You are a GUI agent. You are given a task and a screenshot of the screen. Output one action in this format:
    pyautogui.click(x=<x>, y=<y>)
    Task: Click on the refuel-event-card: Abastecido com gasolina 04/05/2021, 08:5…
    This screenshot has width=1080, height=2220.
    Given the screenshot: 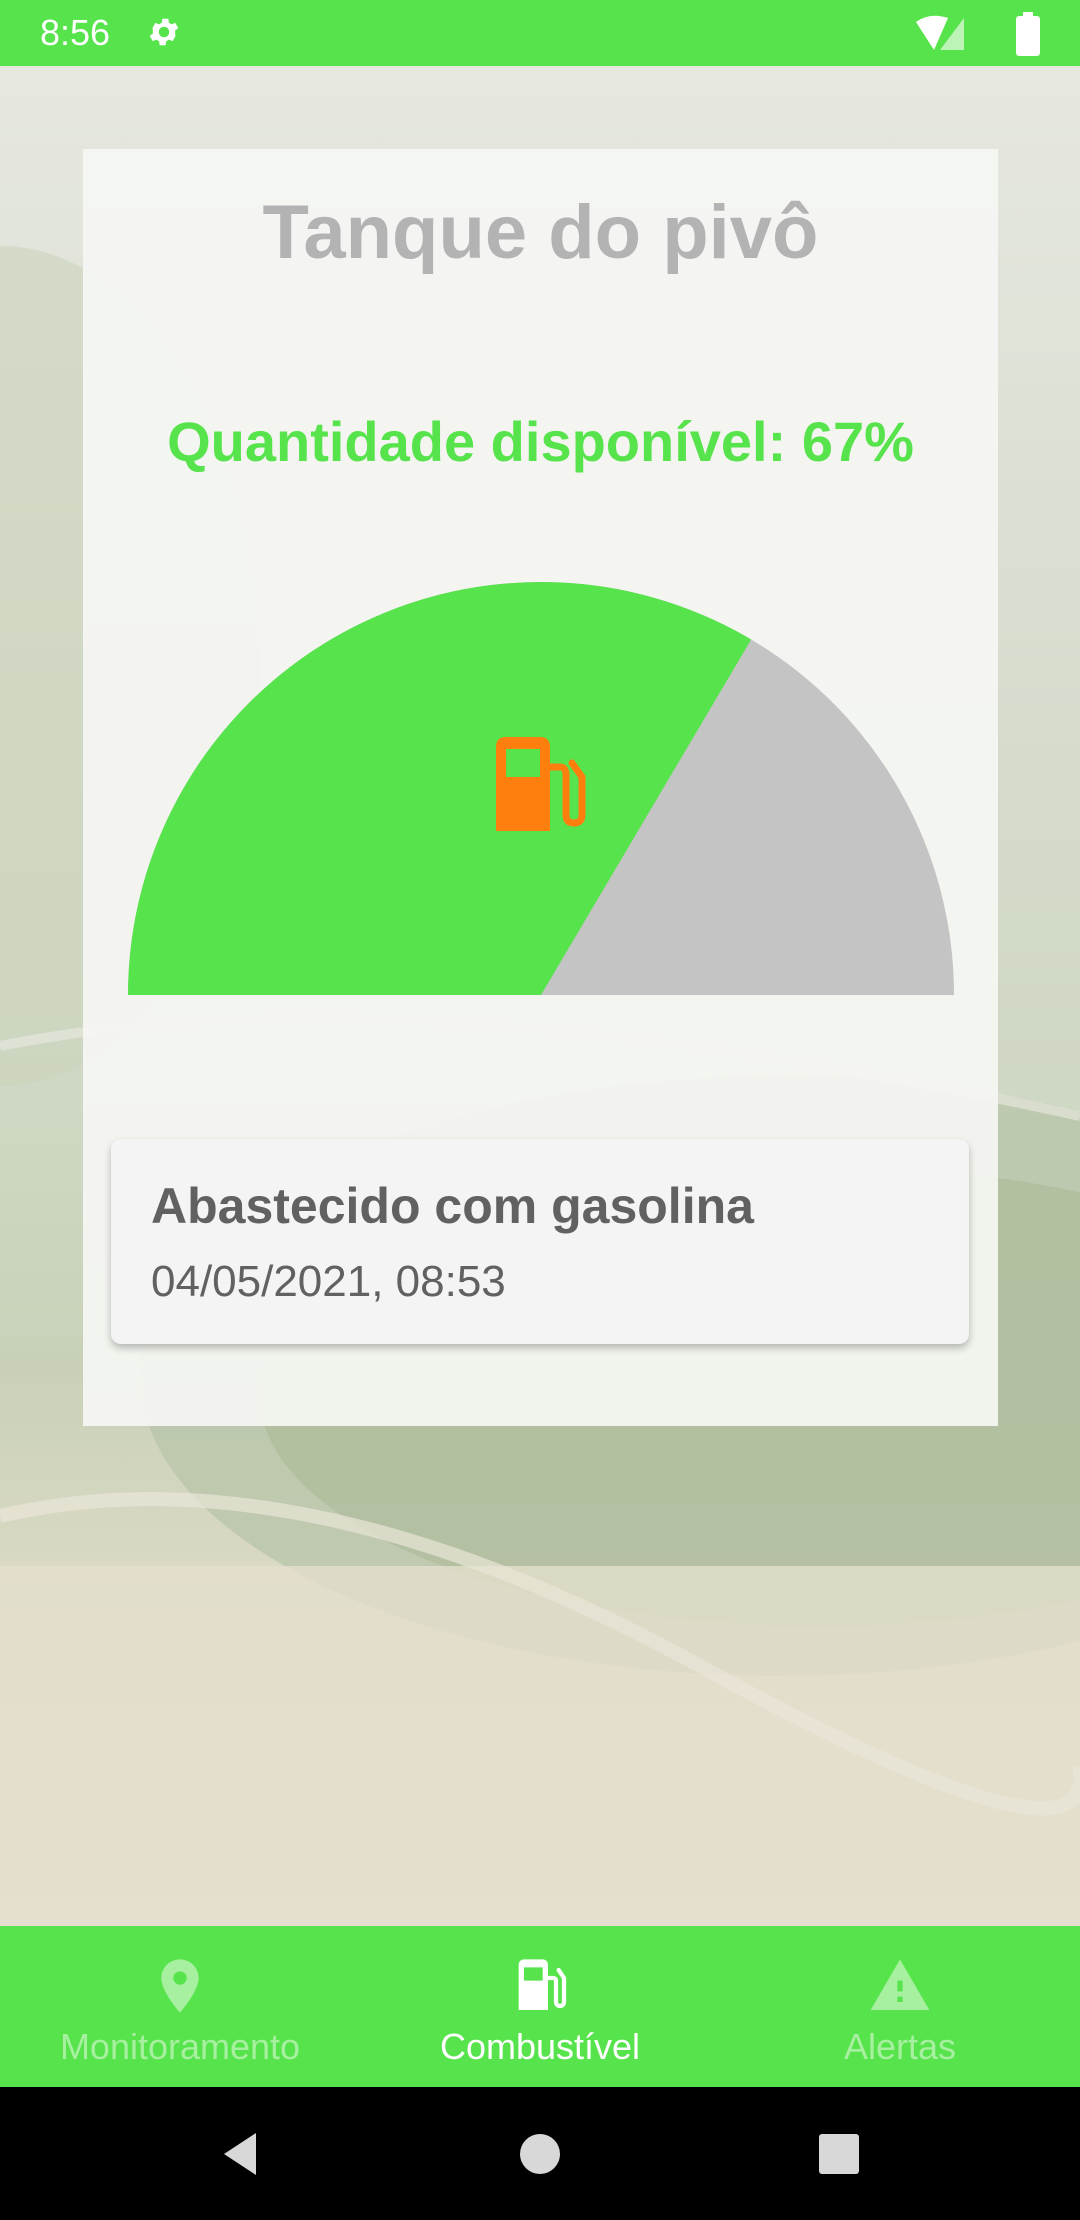 What is the action you would take?
    pyautogui.click(x=540, y=1241)
    